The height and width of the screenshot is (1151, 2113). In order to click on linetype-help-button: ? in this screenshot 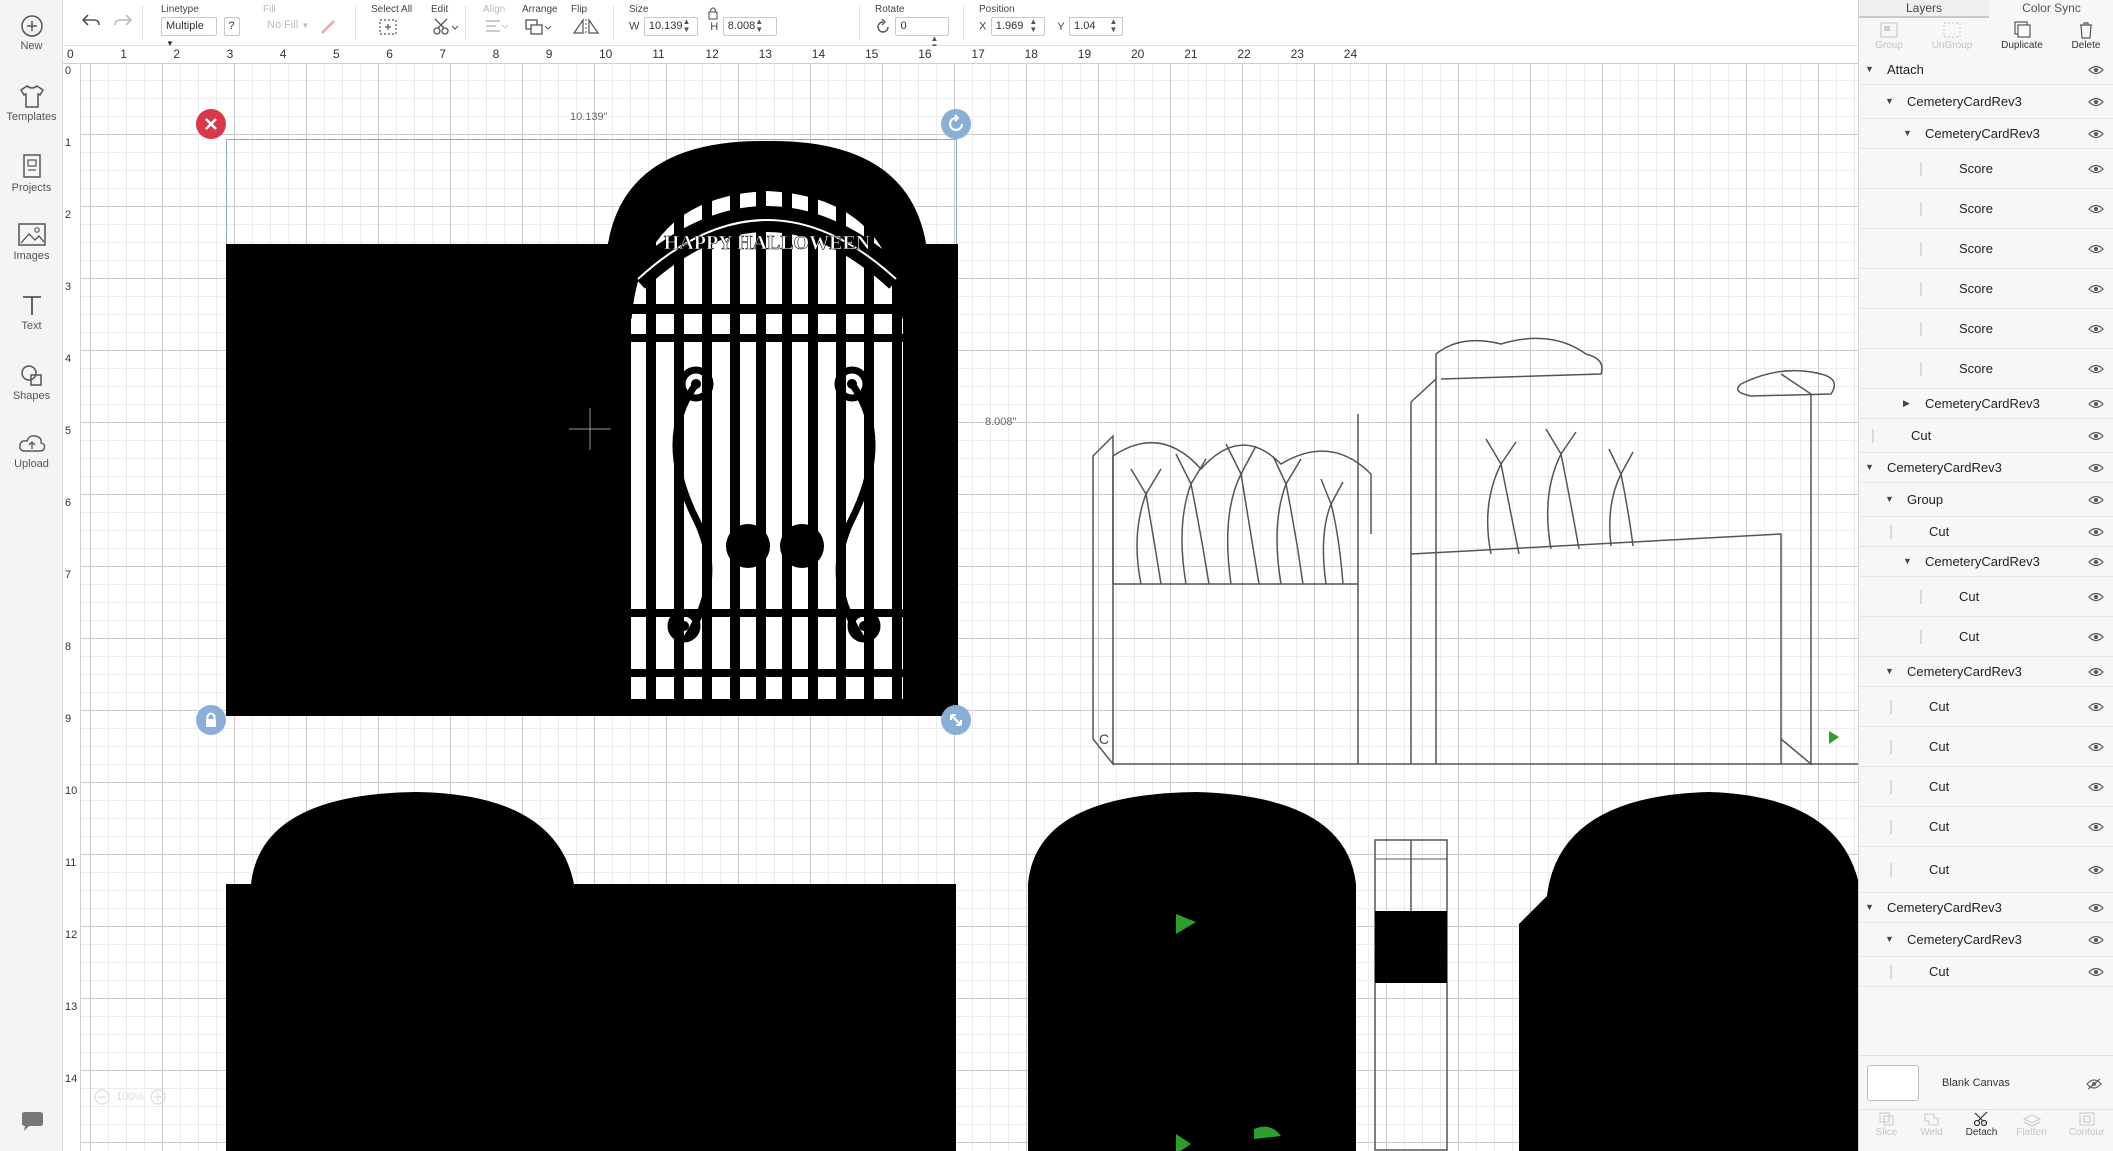, I will do `click(232, 26)`.